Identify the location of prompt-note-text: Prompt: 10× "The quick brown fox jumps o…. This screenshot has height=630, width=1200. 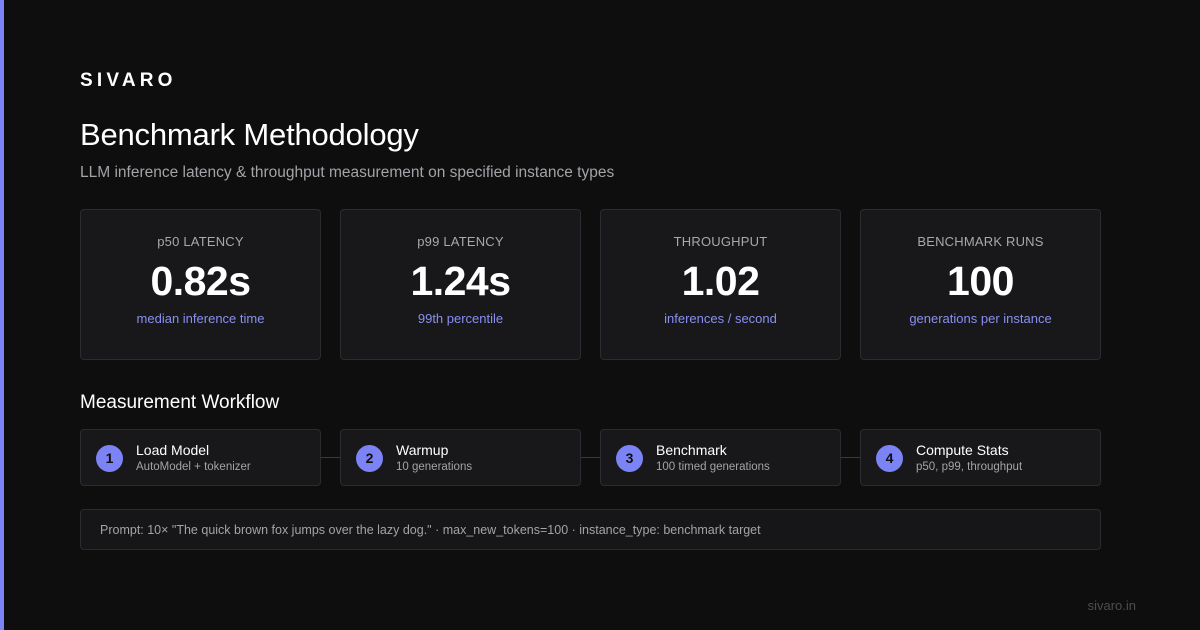
(430, 530).